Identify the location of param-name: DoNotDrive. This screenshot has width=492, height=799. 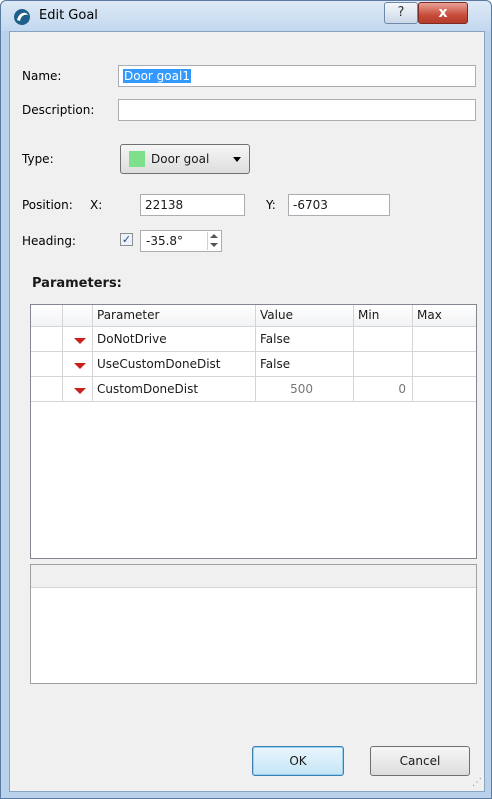
(174, 339).